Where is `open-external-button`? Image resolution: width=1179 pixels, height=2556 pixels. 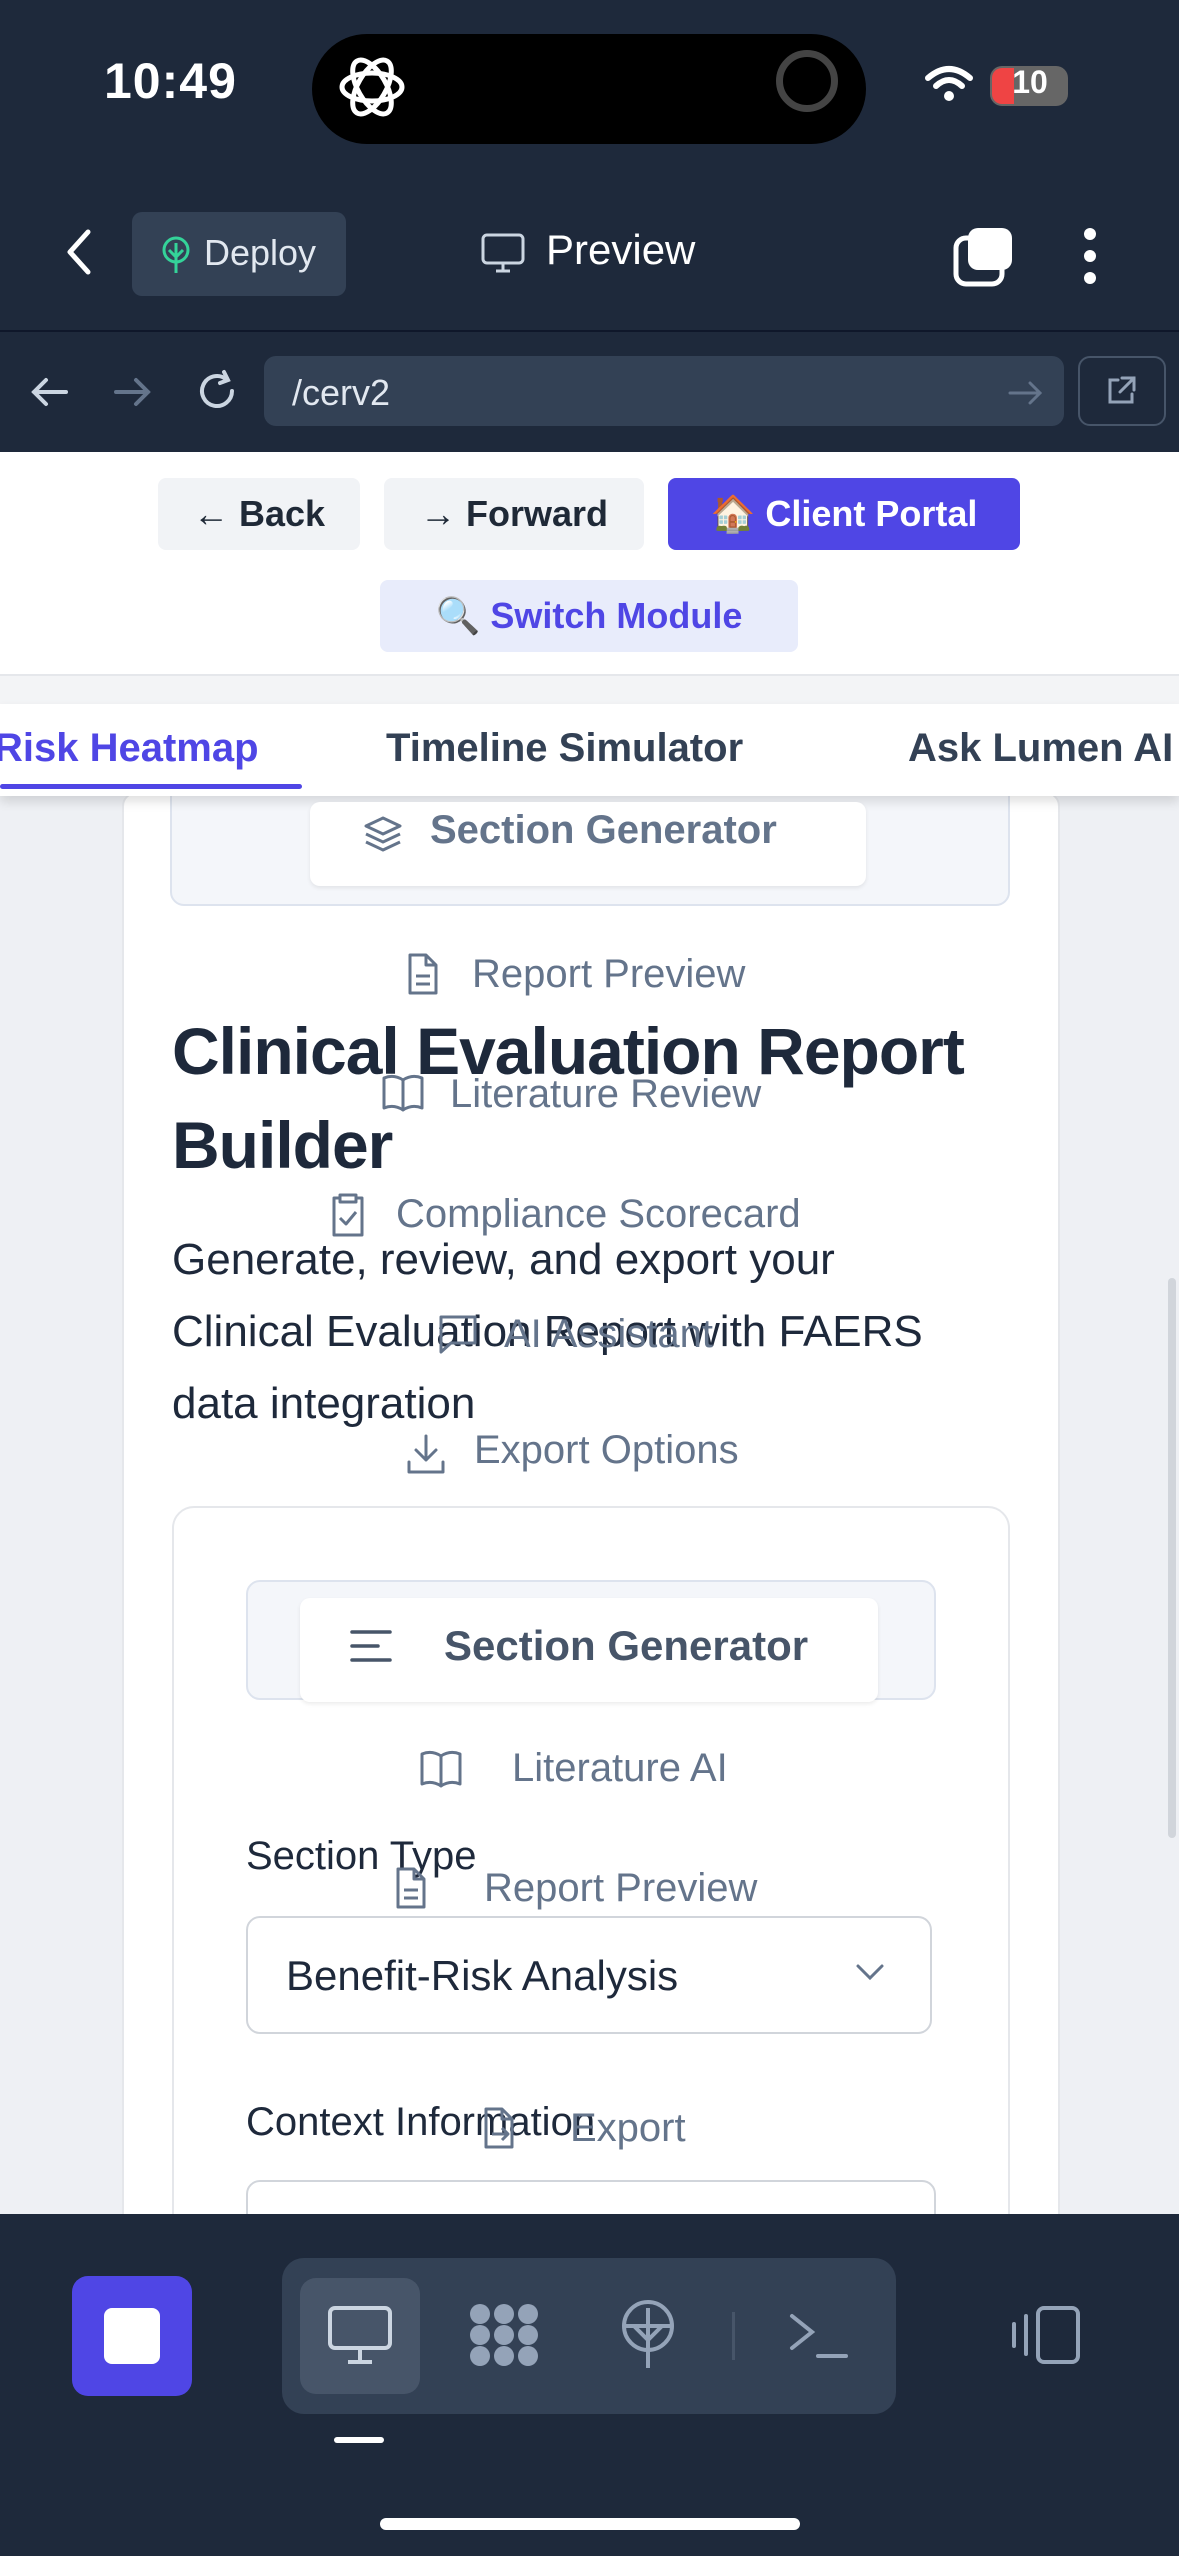 open-external-button is located at coordinates (1122, 391).